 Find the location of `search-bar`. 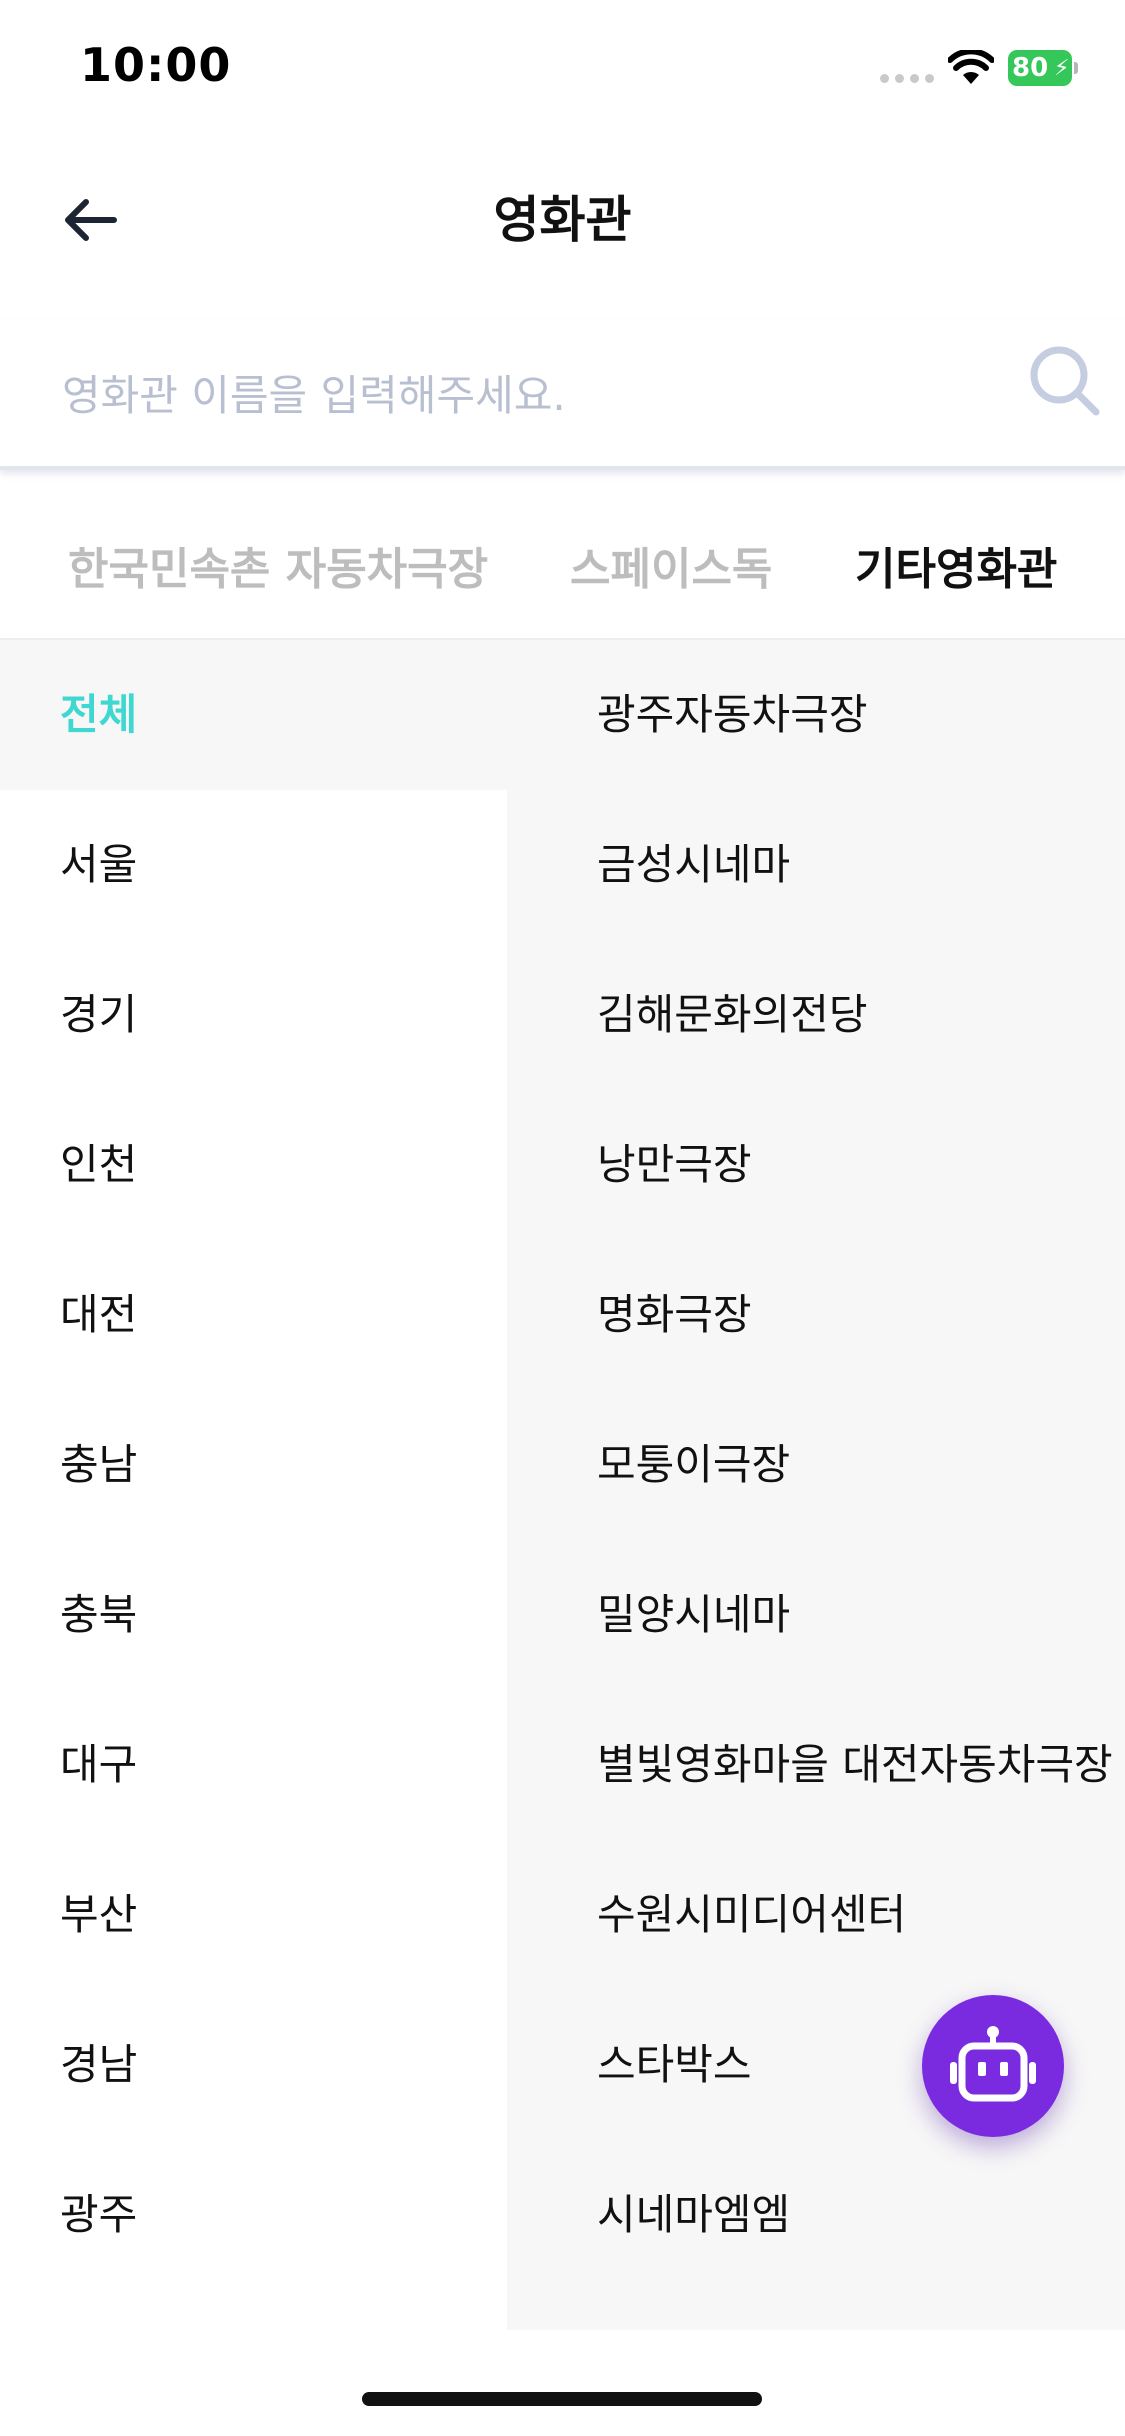

search-bar is located at coordinates (562, 395).